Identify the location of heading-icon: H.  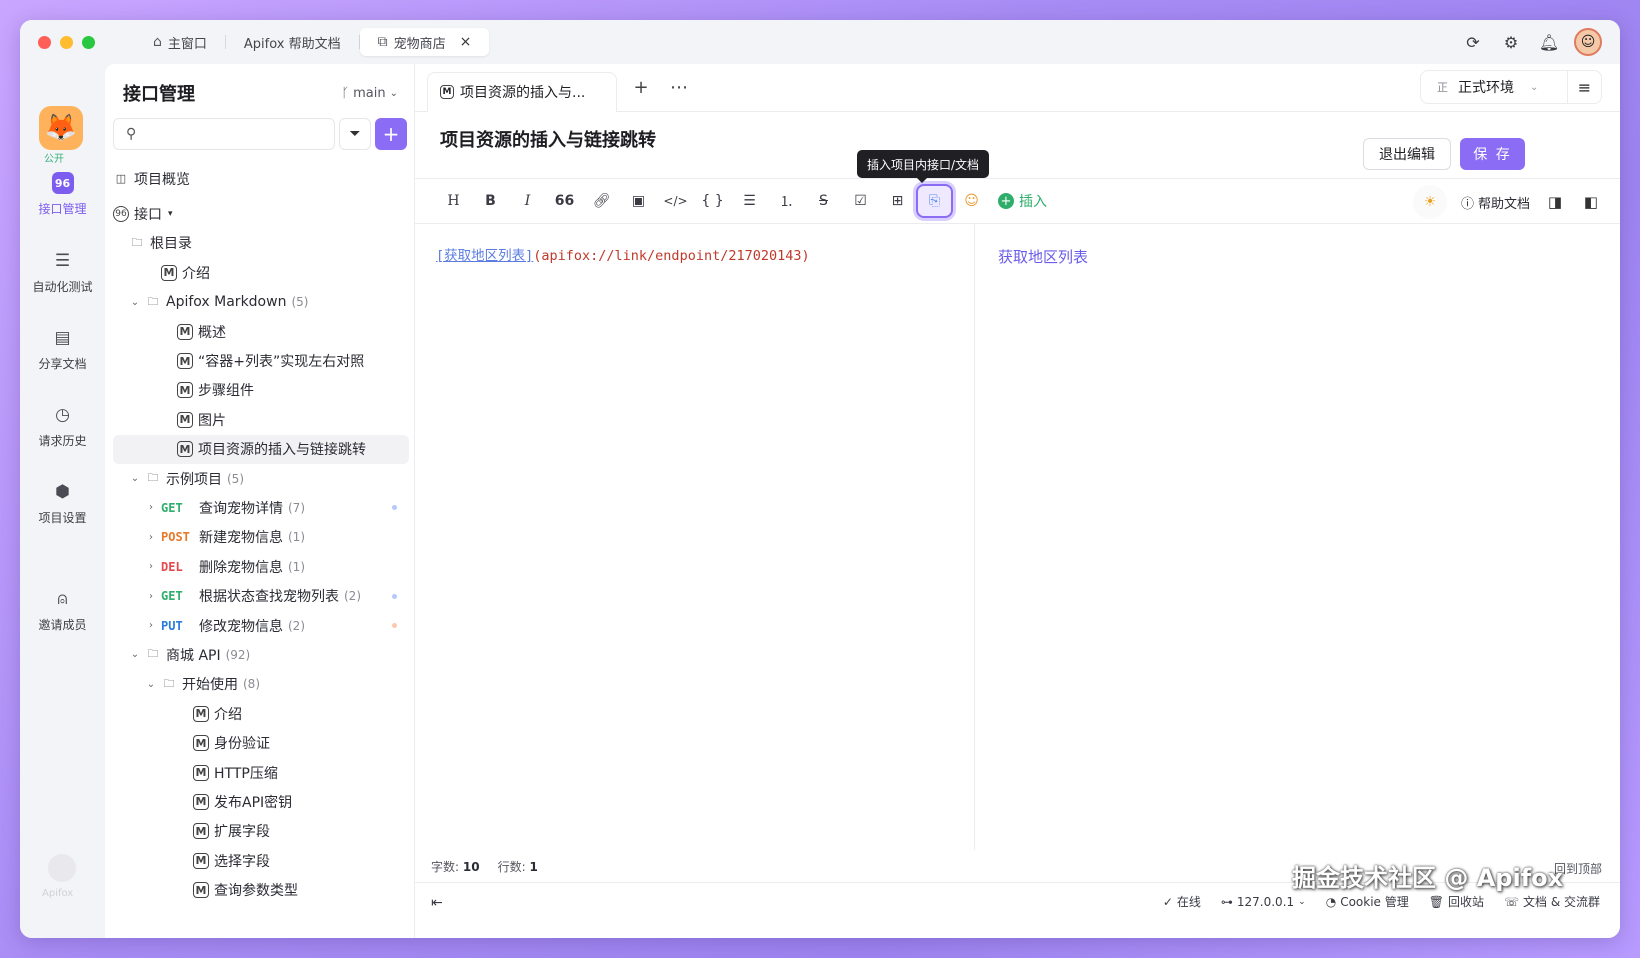
(453, 201).